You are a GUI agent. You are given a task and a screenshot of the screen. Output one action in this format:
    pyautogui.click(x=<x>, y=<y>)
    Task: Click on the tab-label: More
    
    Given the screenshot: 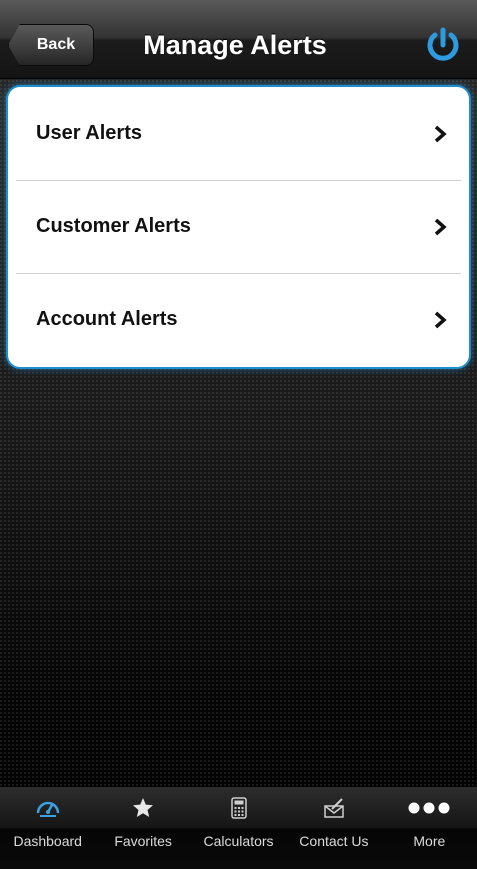 What is the action you would take?
    pyautogui.click(x=429, y=841)
    